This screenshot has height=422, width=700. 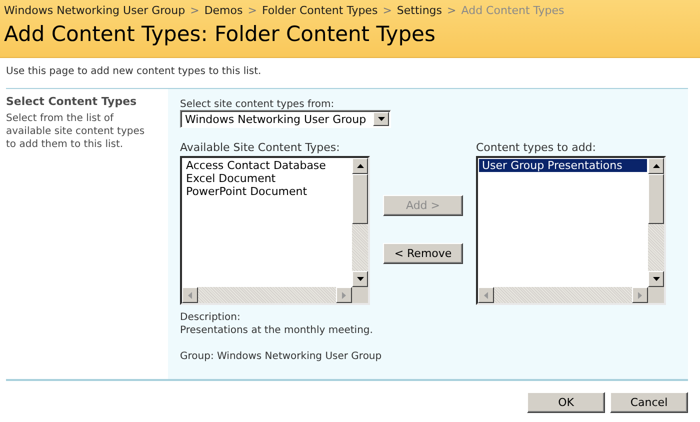 I want to click on group-text: Group: Windows Networking User Group, so click(x=281, y=356).